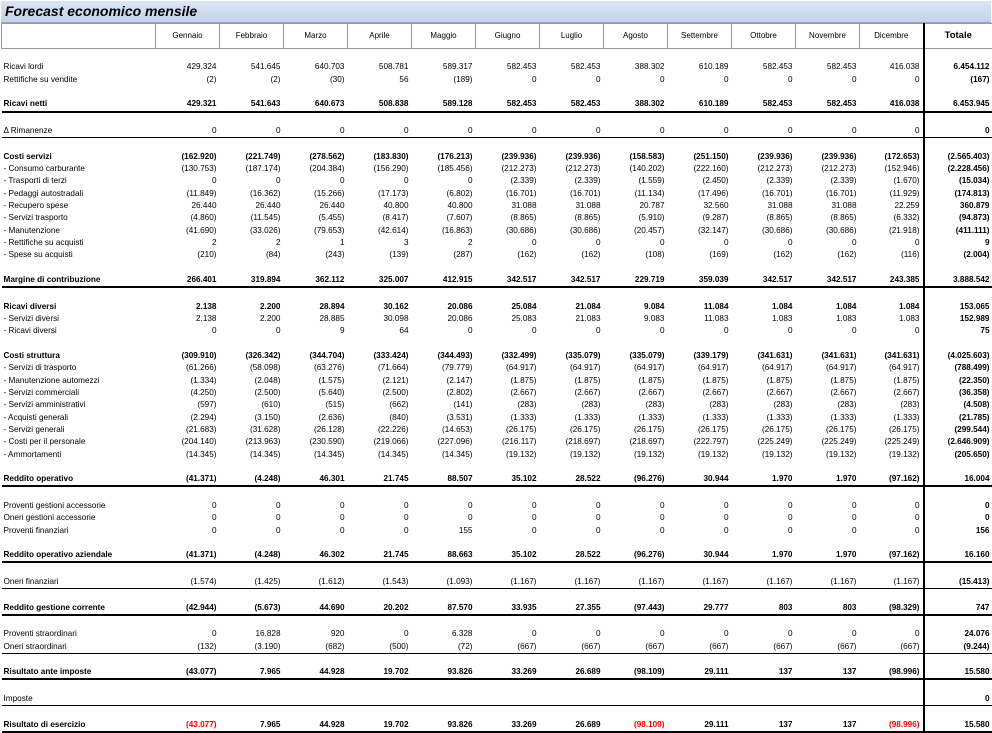 This screenshot has height=733, width=992. What do you see at coordinates (636, 646) in the screenshot?
I see `value-cell: (667)` at bounding box center [636, 646].